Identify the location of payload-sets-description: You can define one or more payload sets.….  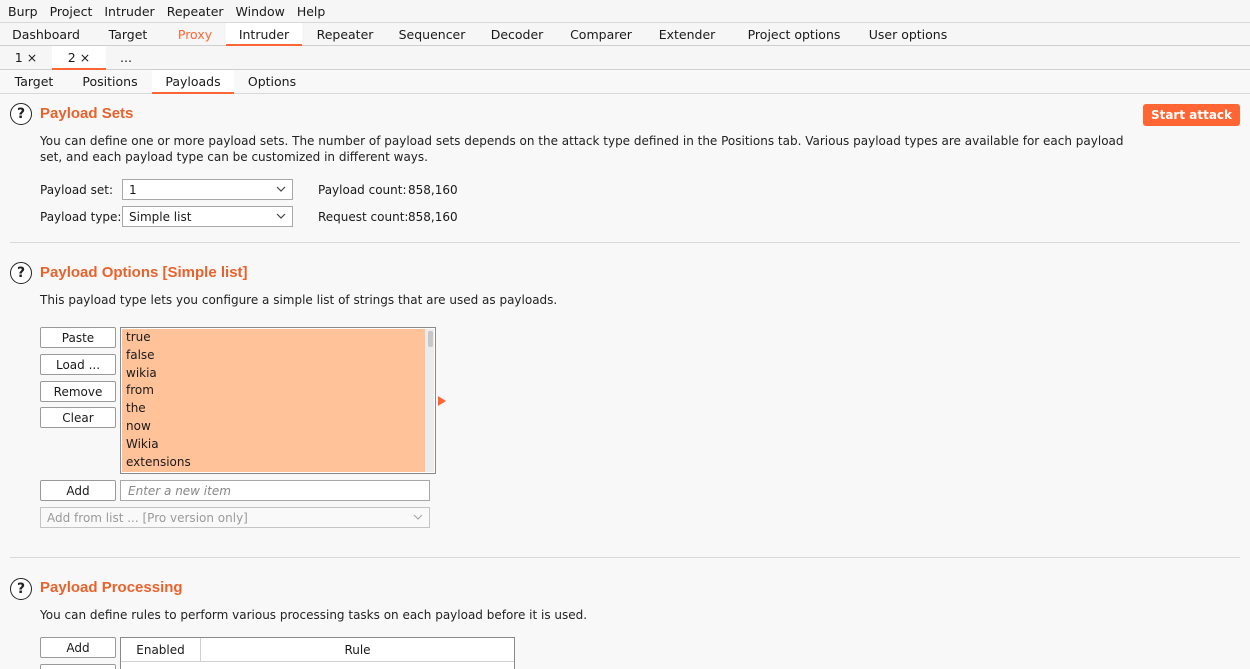
(582, 149).